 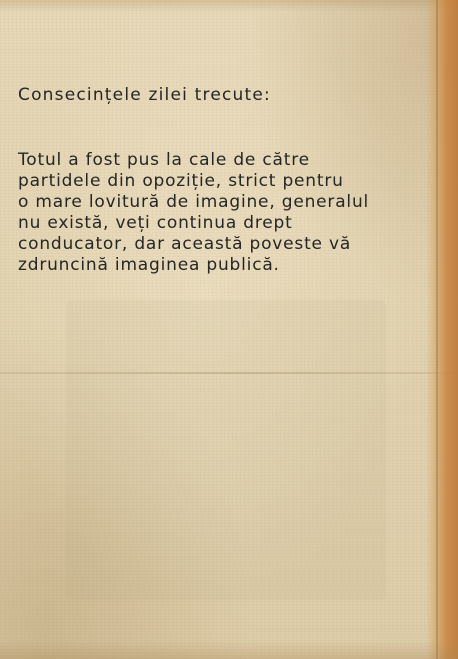 What do you see at coordinates (229, 6) in the screenshot?
I see `paper-top-edge` at bounding box center [229, 6].